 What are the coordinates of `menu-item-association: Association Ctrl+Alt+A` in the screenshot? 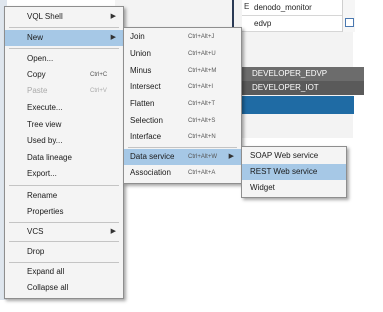 It's located at (182, 173).